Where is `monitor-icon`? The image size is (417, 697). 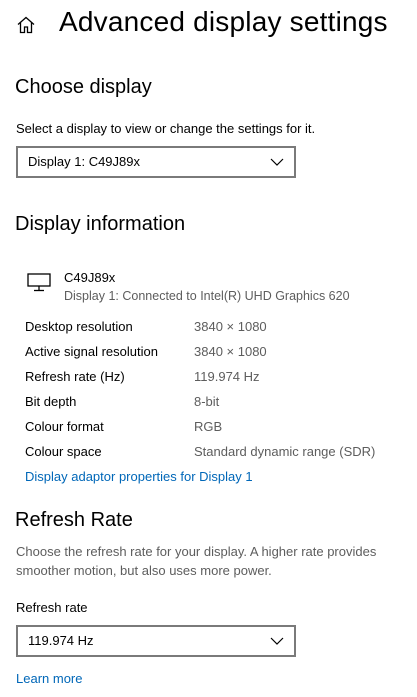 monitor-icon is located at coordinates (39, 282).